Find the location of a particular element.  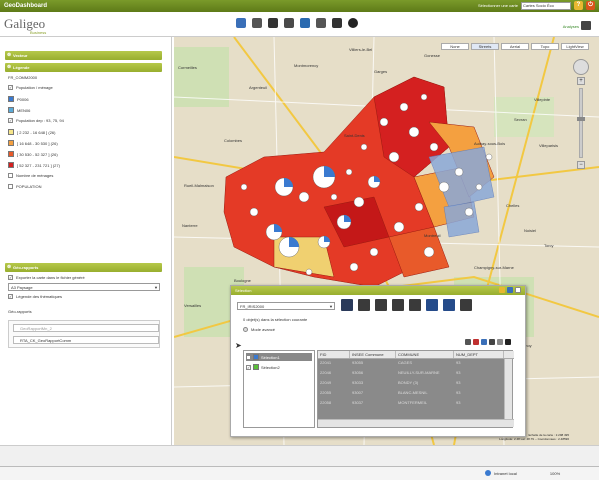

truck-icon is located at coordinates (321, 23).